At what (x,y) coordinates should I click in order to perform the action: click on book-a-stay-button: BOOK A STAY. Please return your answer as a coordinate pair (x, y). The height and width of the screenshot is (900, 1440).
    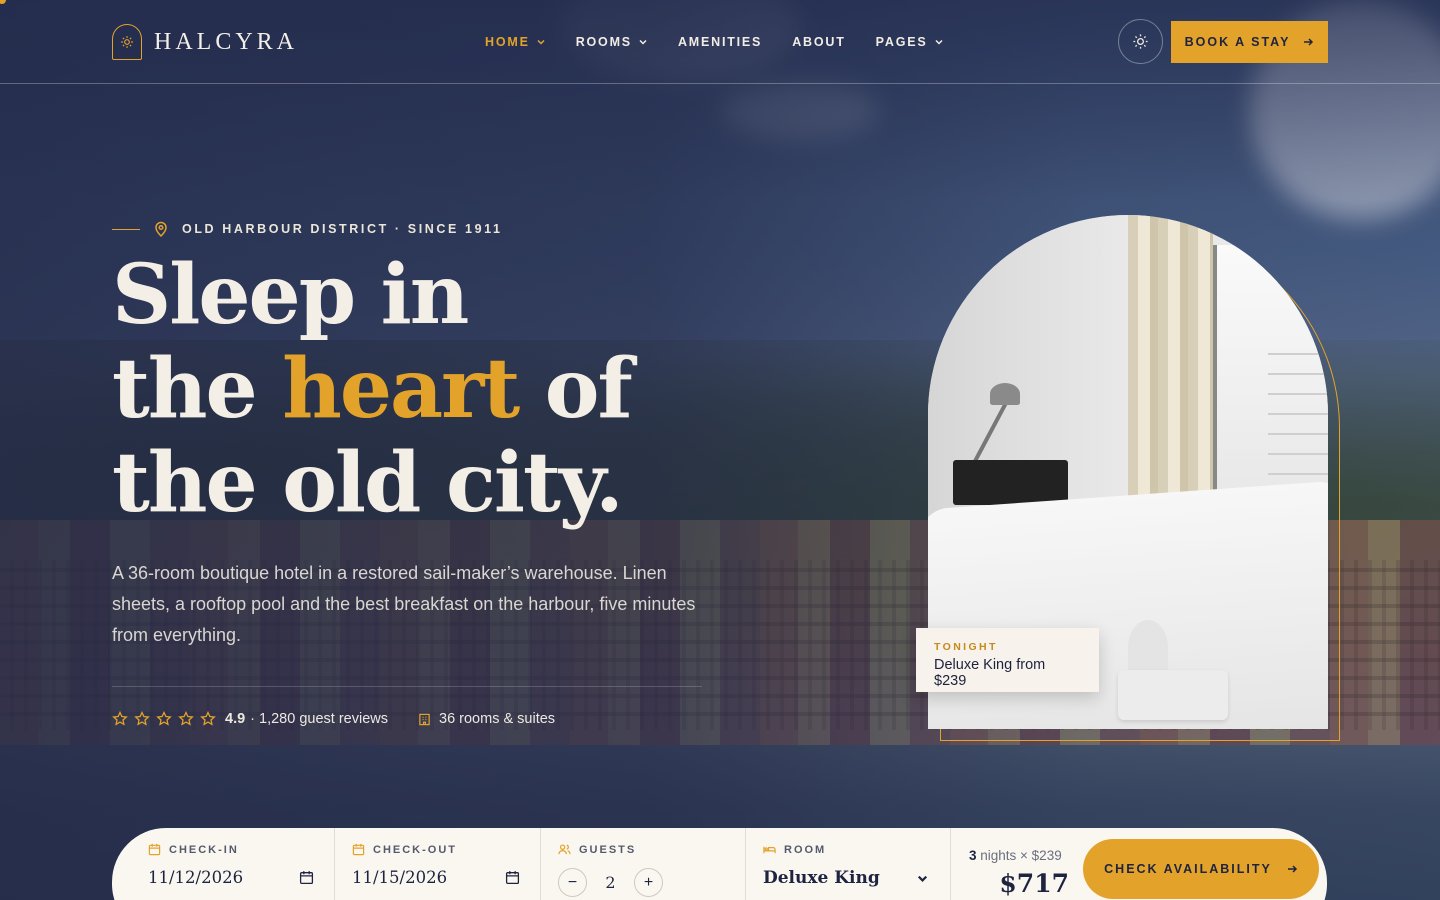
    Looking at the image, I should click on (1249, 42).